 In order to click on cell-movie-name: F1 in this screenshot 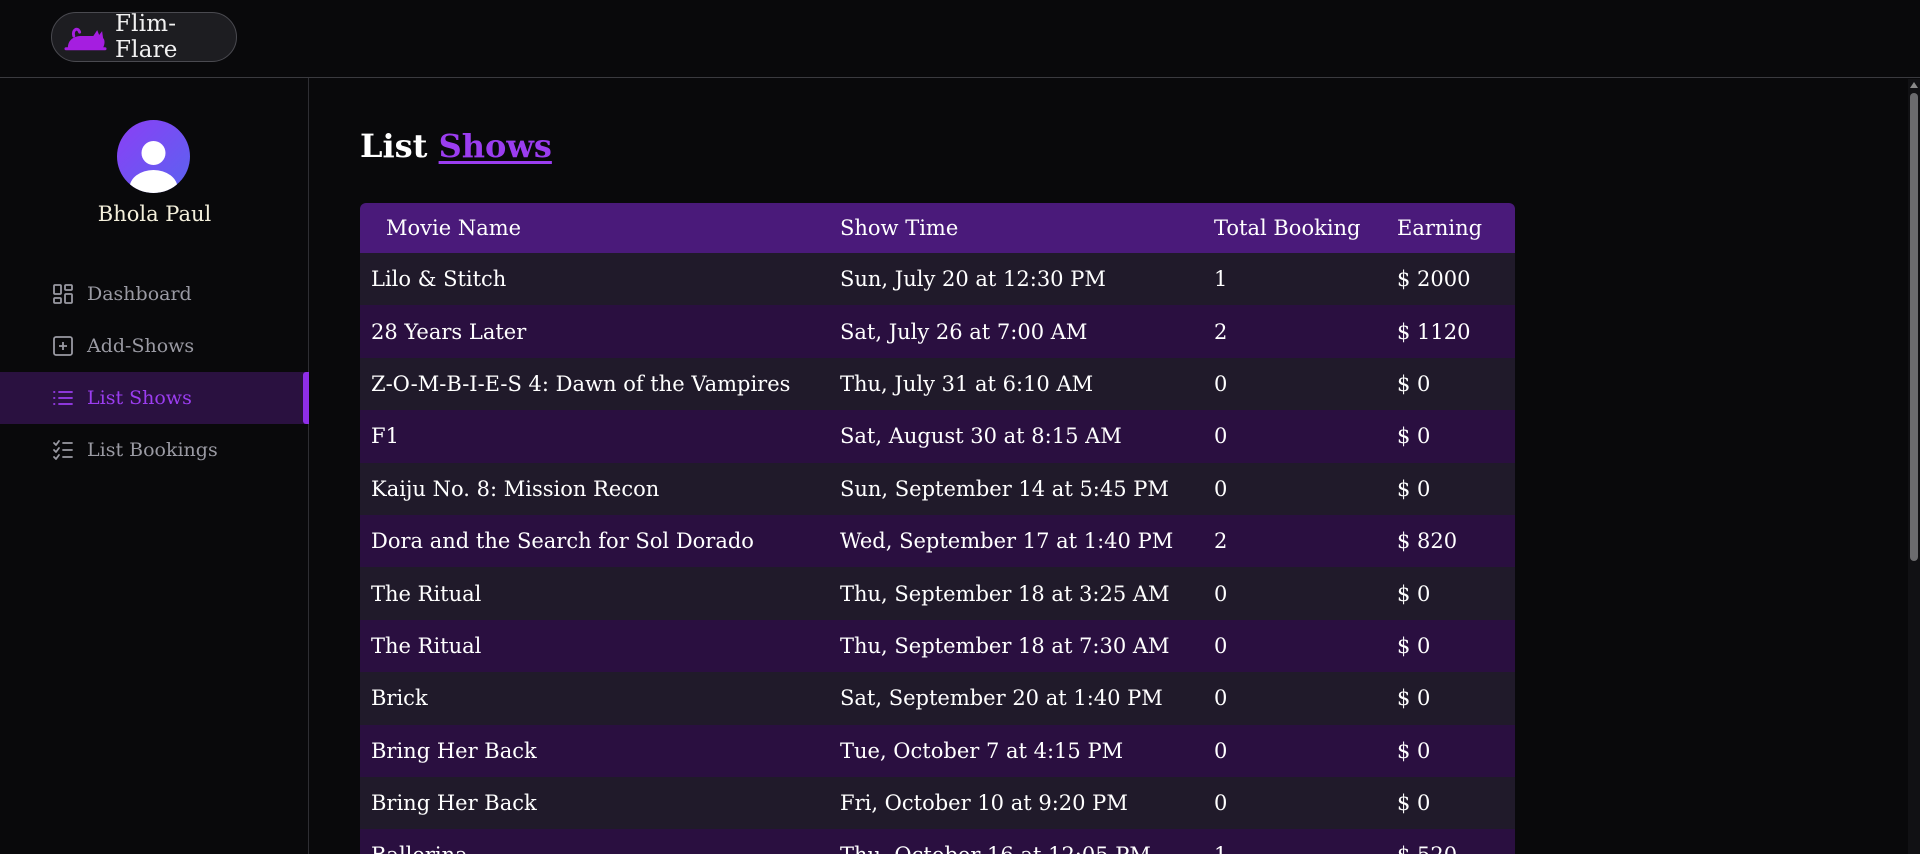, I will do `click(385, 436)`.